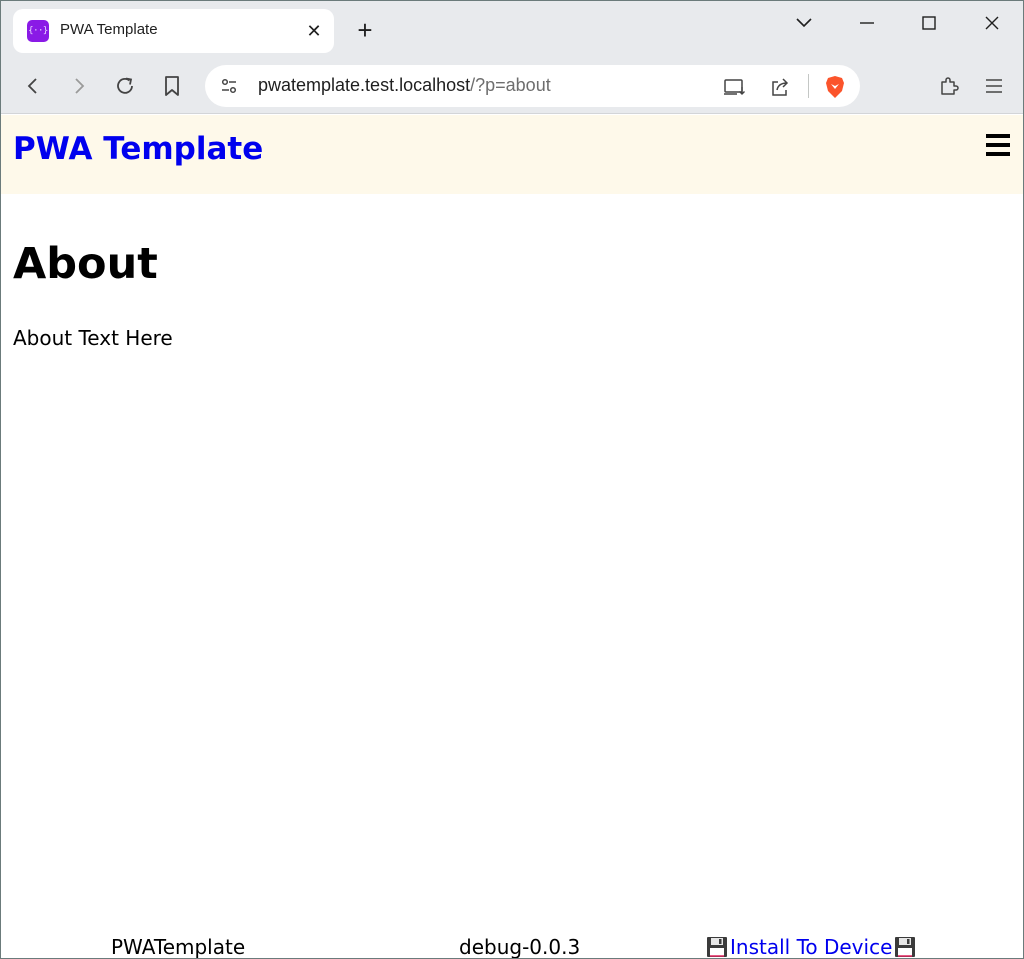  I want to click on hamburger-icon, so click(998, 147).